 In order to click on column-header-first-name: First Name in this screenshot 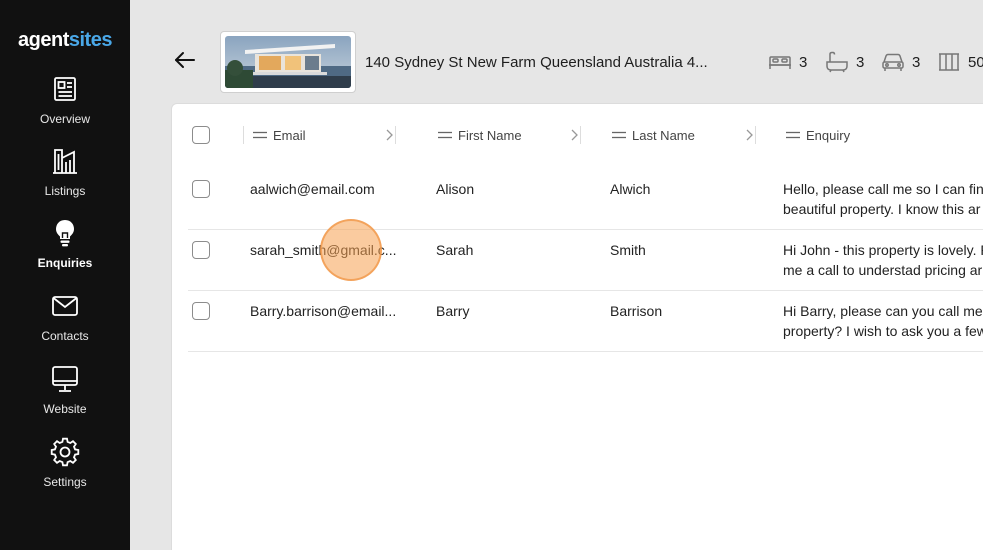, I will do `click(480, 135)`.